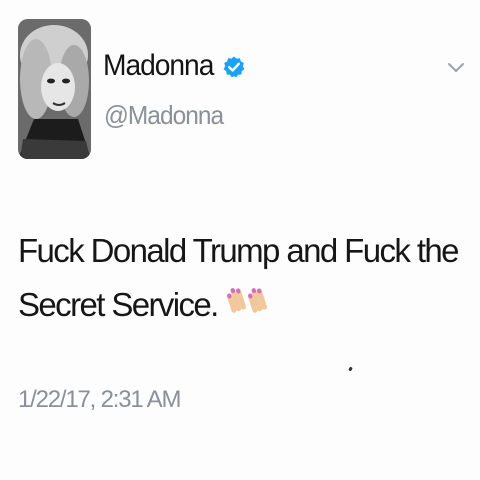 This screenshot has height=480, width=480. What do you see at coordinates (350, 369) in the screenshot?
I see `image-speck` at bounding box center [350, 369].